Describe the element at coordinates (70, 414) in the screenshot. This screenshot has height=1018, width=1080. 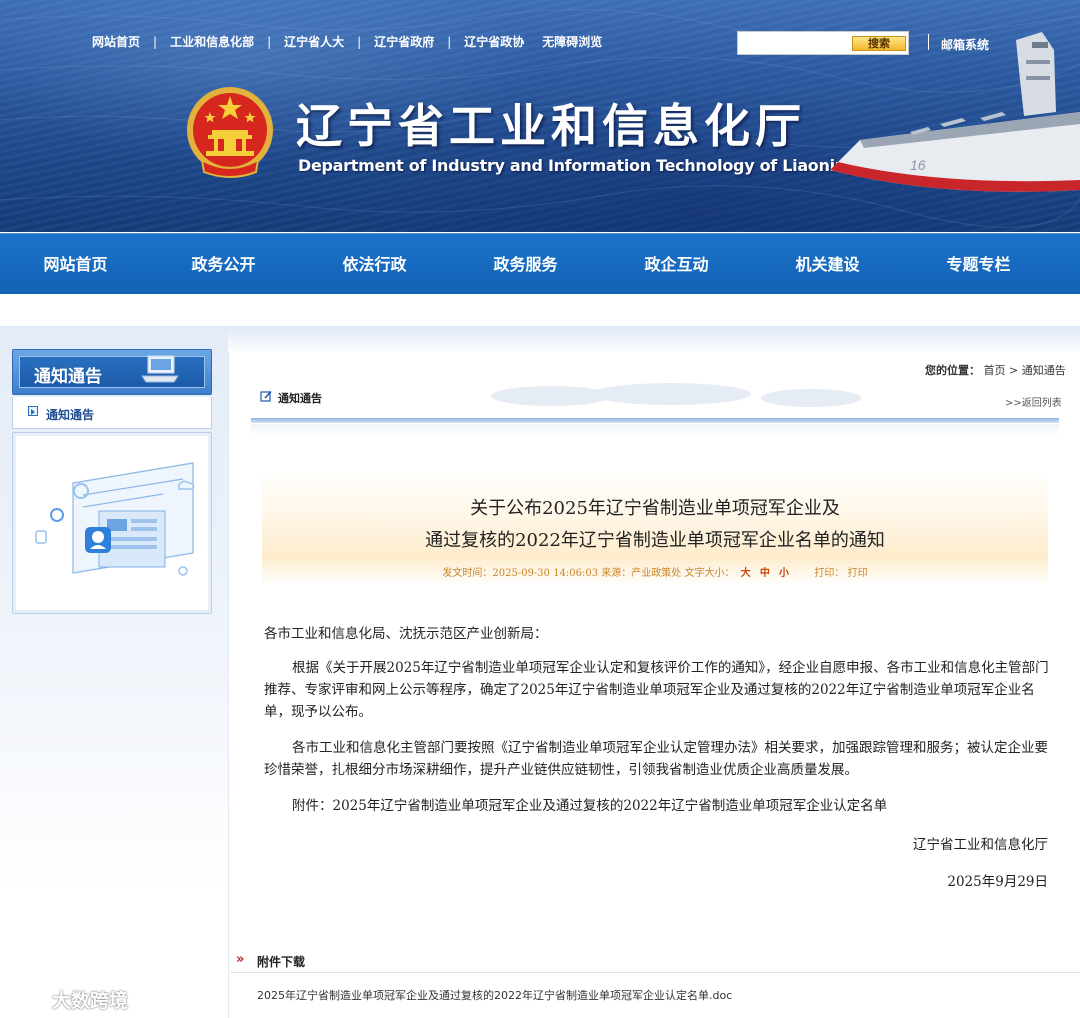
I see `sidebar-item-notices: 通知通告` at that location.